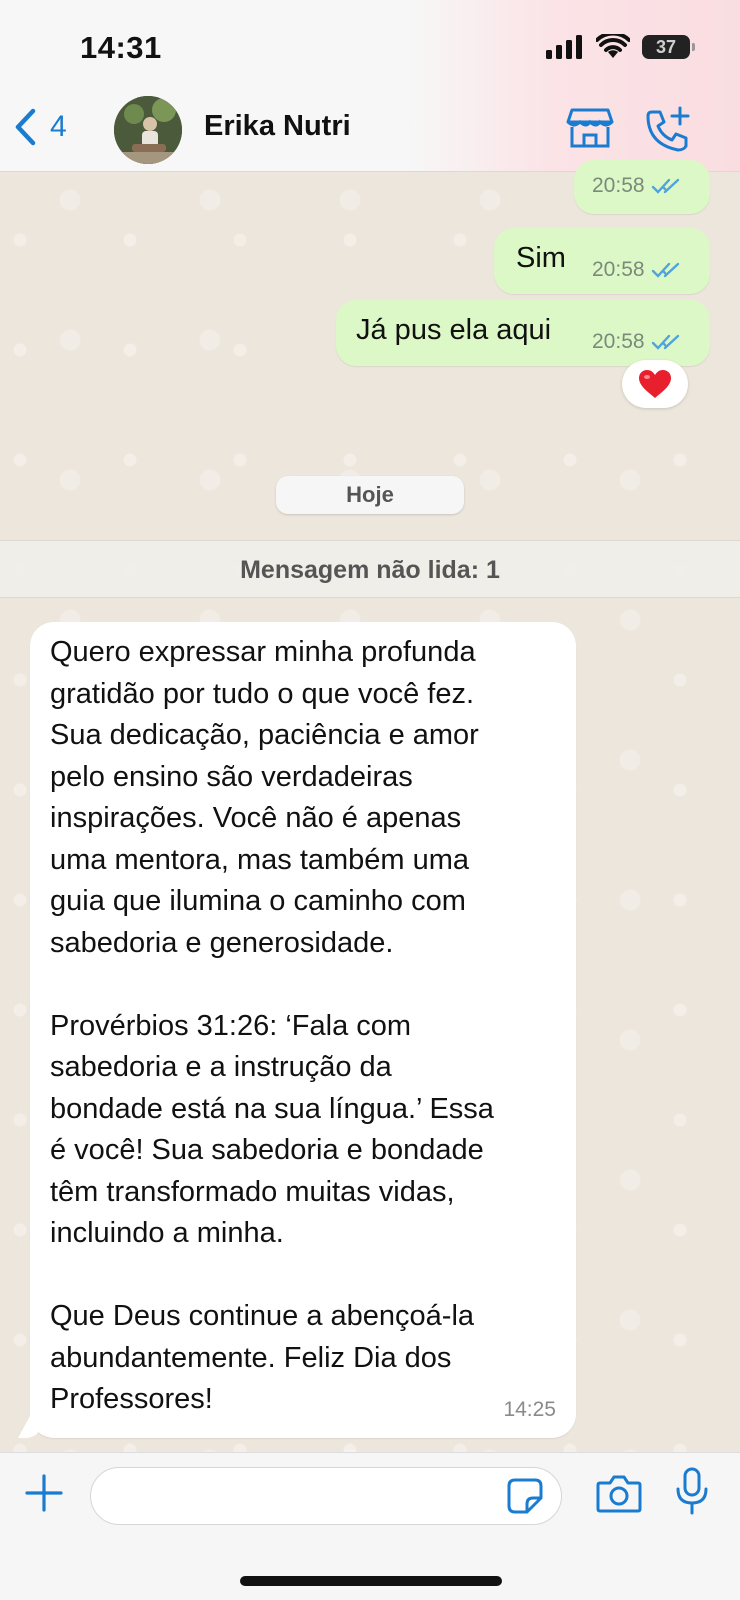 Image resolution: width=740 pixels, height=1600 pixels. Describe the element at coordinates (454, 330) in the screenshot. I see `message-text: Já pus ela aqui` at that location.